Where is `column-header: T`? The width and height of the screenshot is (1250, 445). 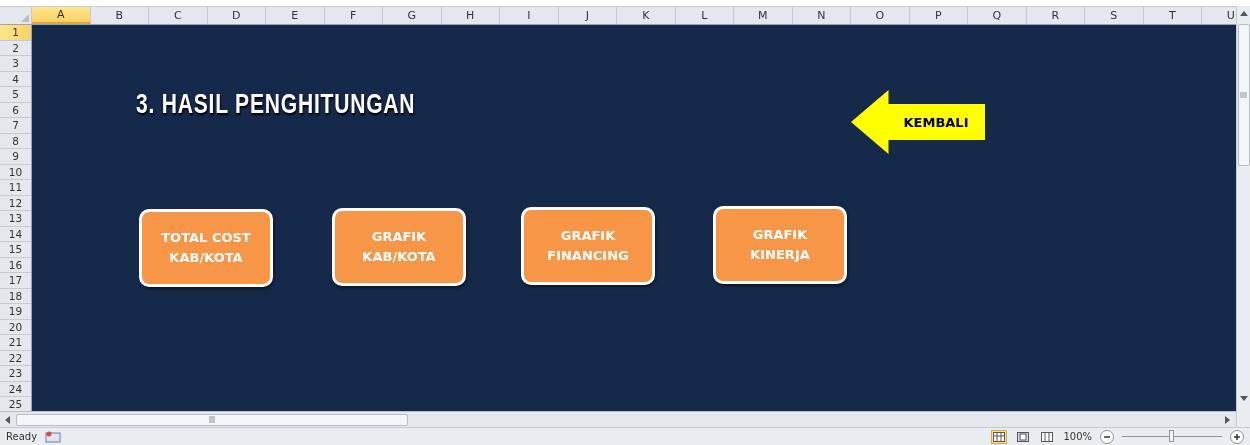 column-header: T is located at coordinates (1172, 15).